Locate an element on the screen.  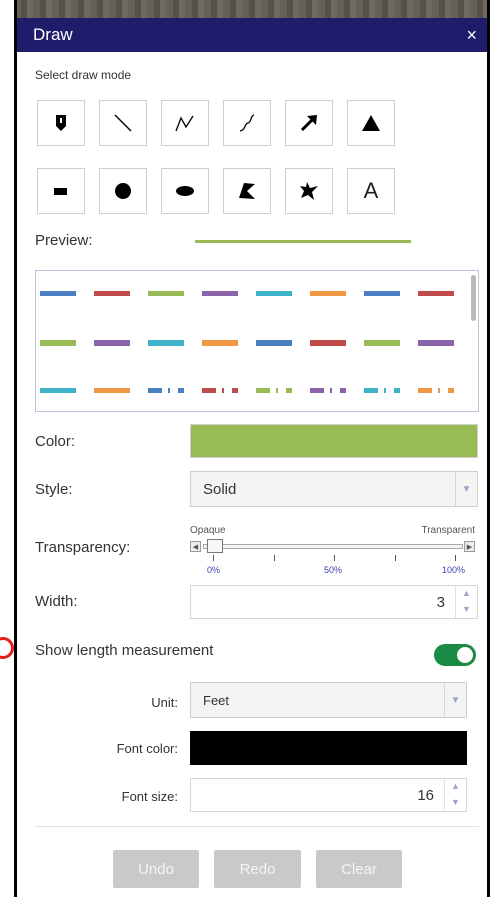
slider-decrease-button: ◀ is located at coordinates (195, 546).